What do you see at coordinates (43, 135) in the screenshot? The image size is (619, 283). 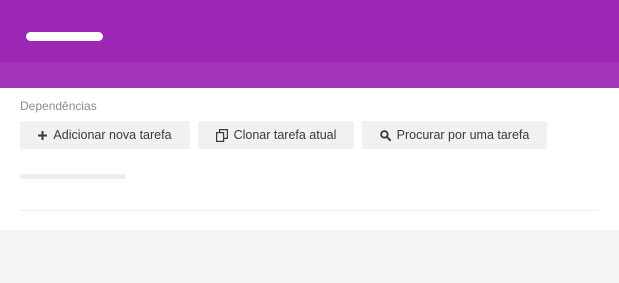 I see `plus-icon` at bounding box center [43, 135].